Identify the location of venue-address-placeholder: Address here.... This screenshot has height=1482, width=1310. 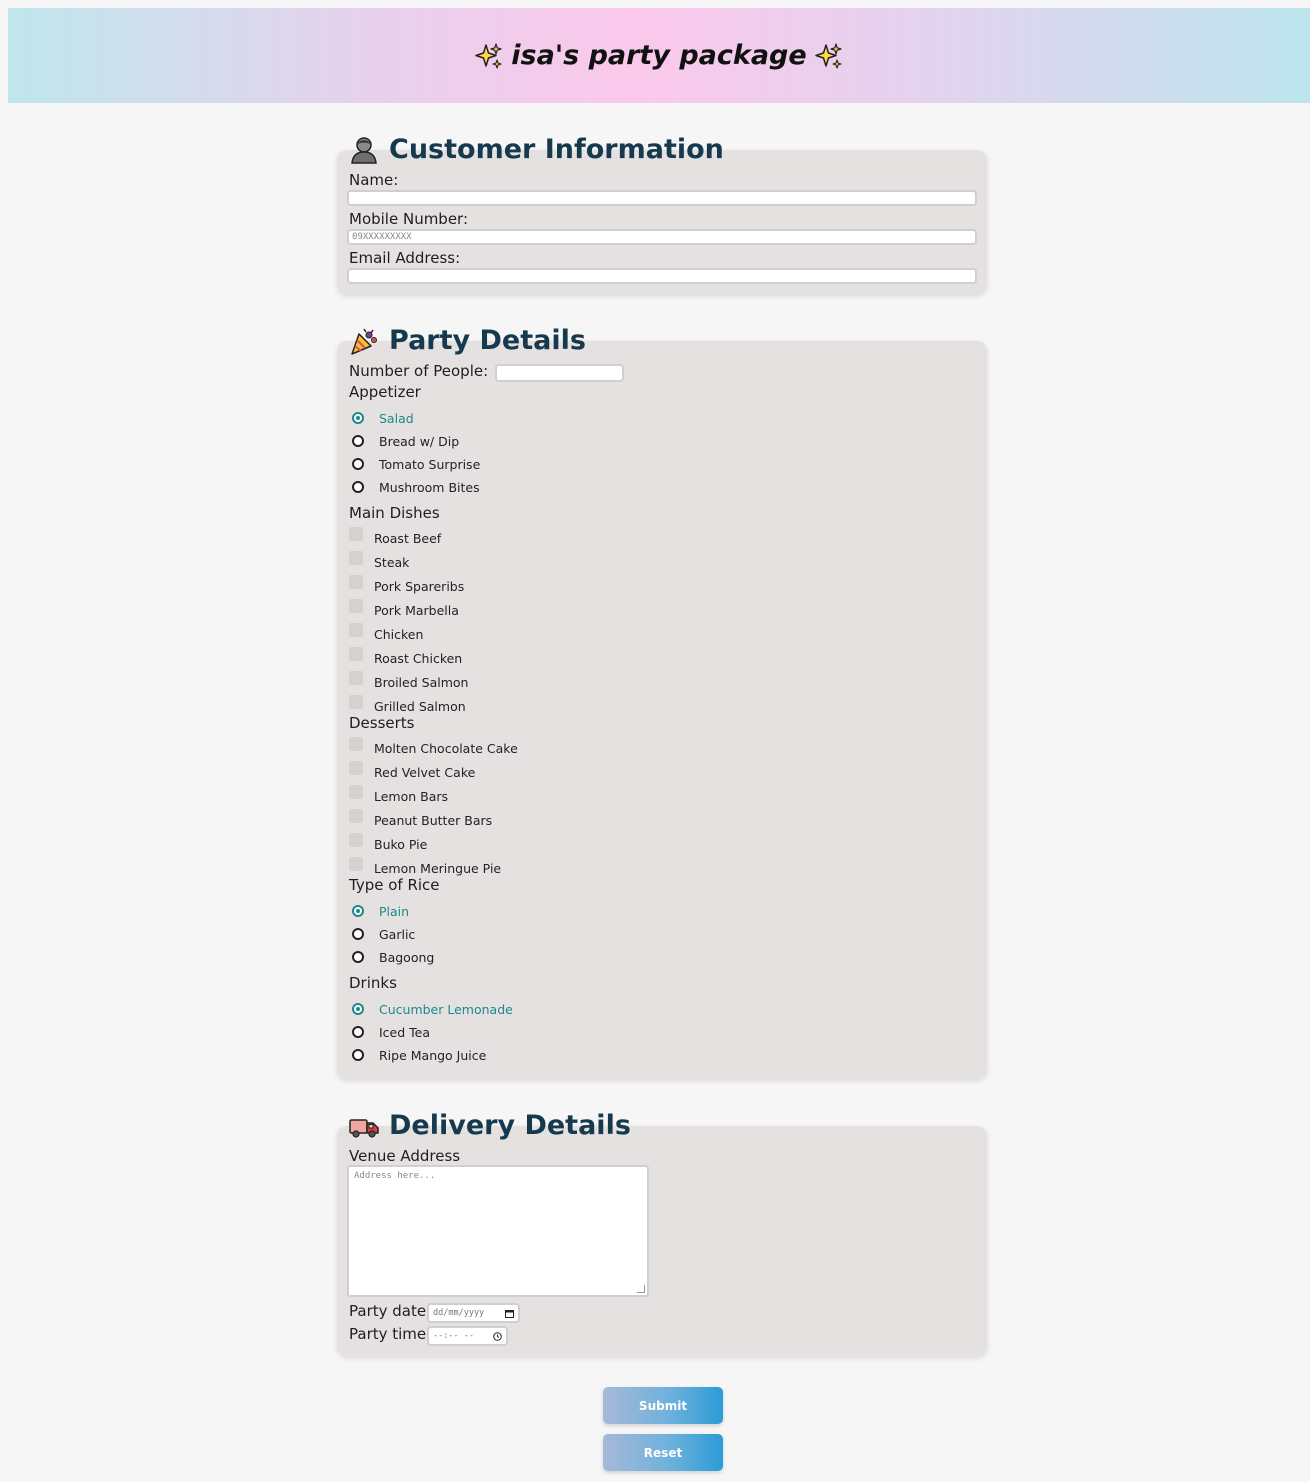
(395, 1176).